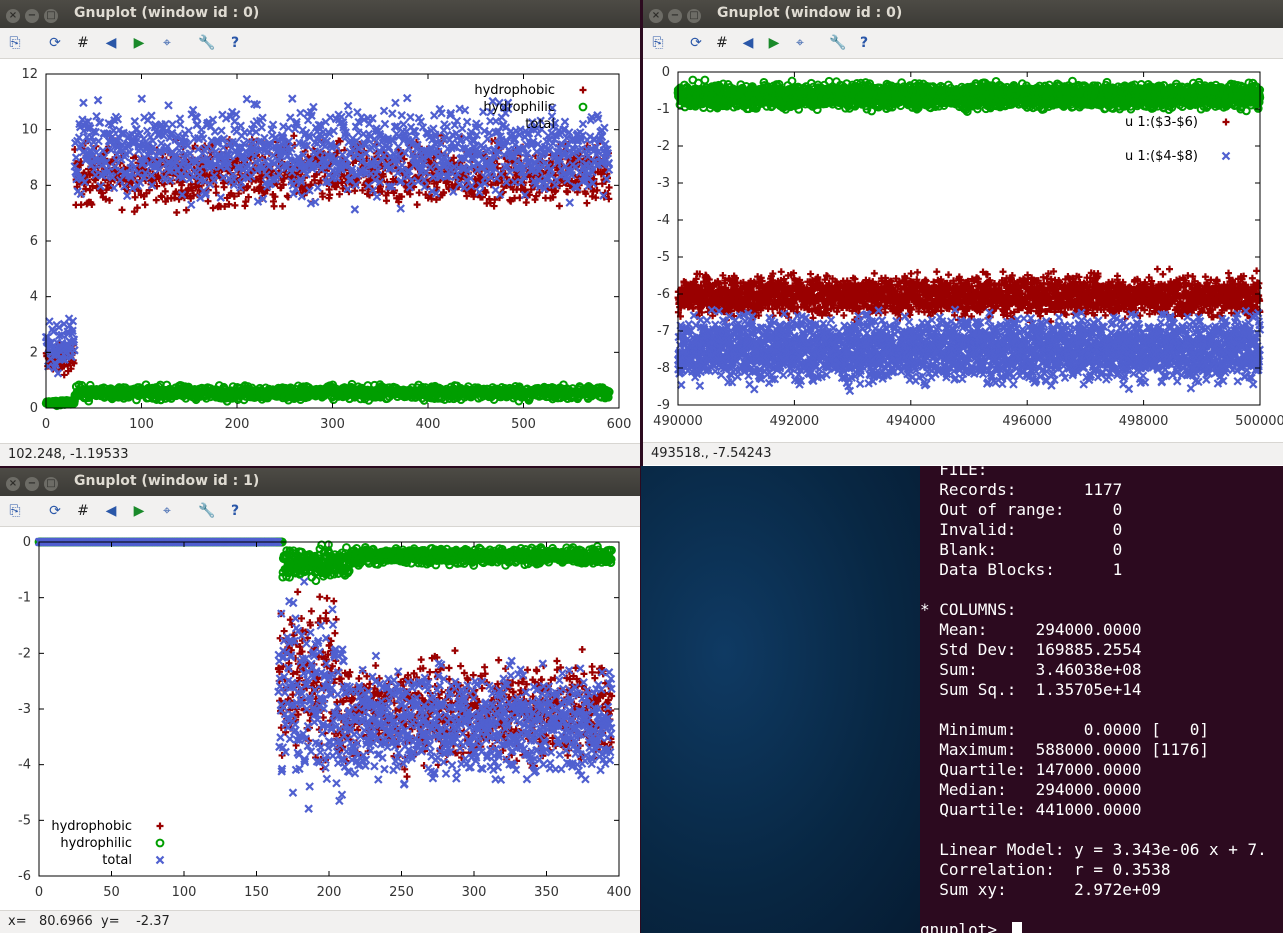 The height and width of the screenshot is (933, 1283). Describe the element at coordinates (810, 13) in the screenshot. I see `window-title: Gnuplot (window id : 0)` at that location.